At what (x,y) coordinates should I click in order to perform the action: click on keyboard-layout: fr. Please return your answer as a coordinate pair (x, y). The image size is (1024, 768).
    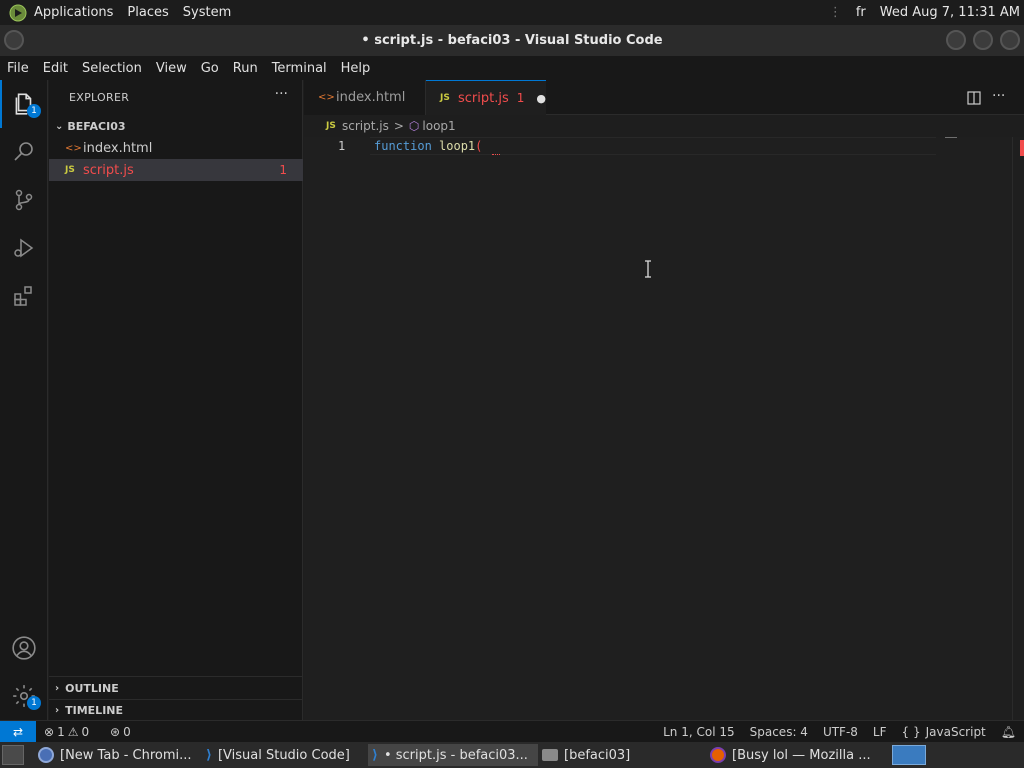
    Looking at the image, I should click on (861, 12).